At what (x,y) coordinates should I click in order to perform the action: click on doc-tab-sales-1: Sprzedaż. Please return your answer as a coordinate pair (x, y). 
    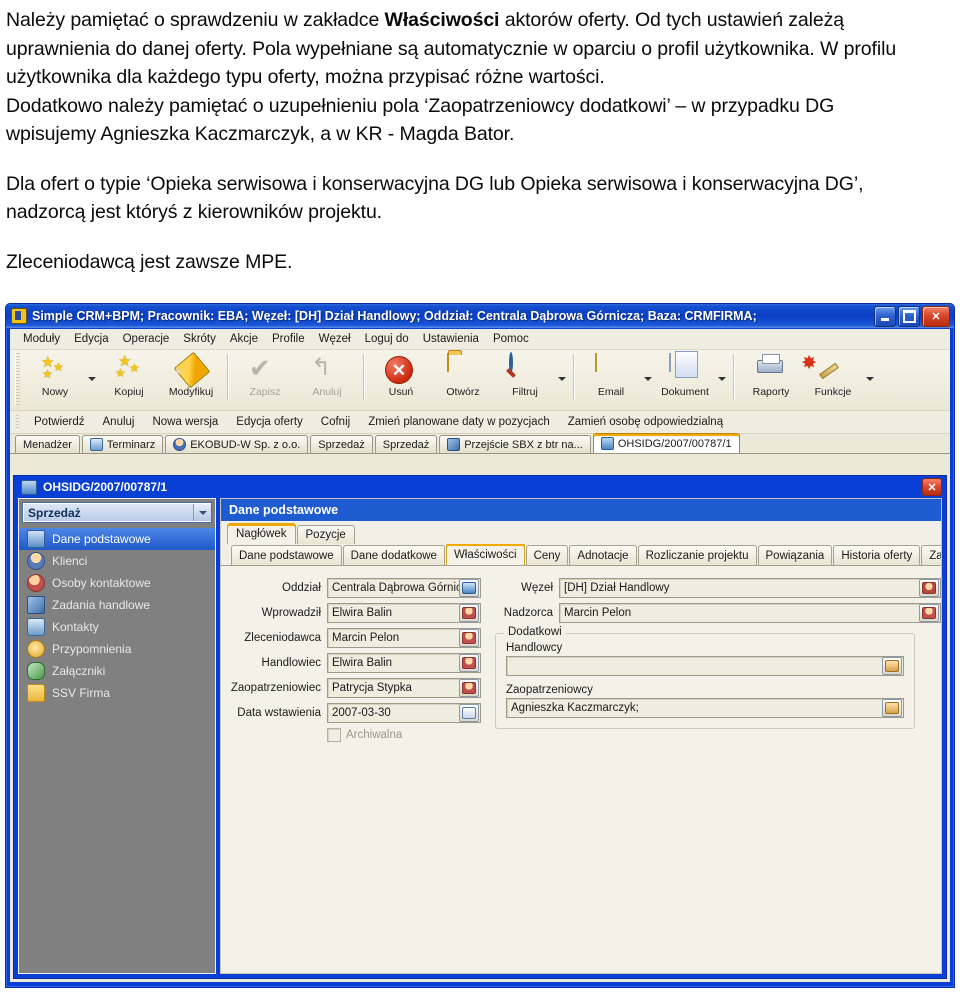
    Looking at the image, I should click on (341, 444).